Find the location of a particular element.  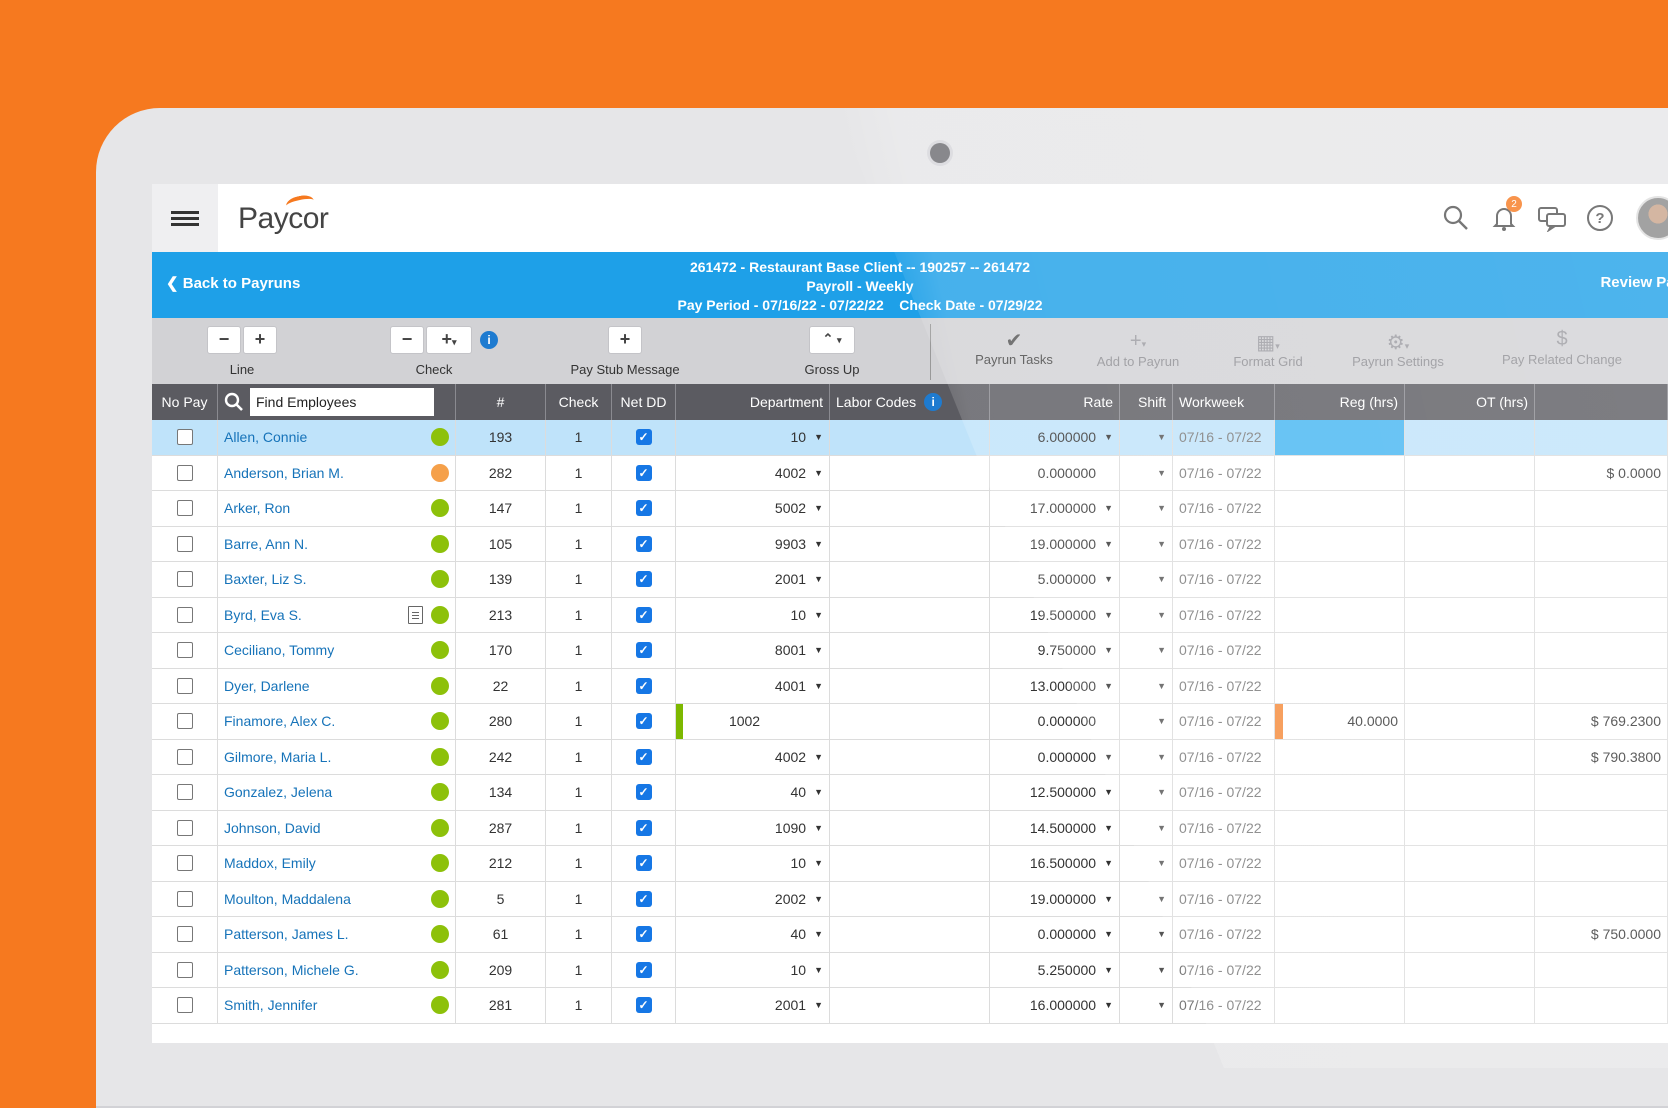

rate-dropdown: 19.500000 ▼ is located at coordinates (1055, 614).